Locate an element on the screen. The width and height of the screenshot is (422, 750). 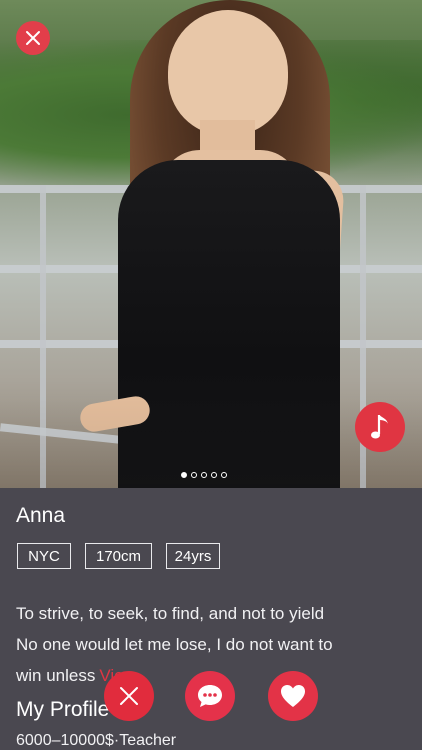
close-icon is located at coordinates (33, 38).